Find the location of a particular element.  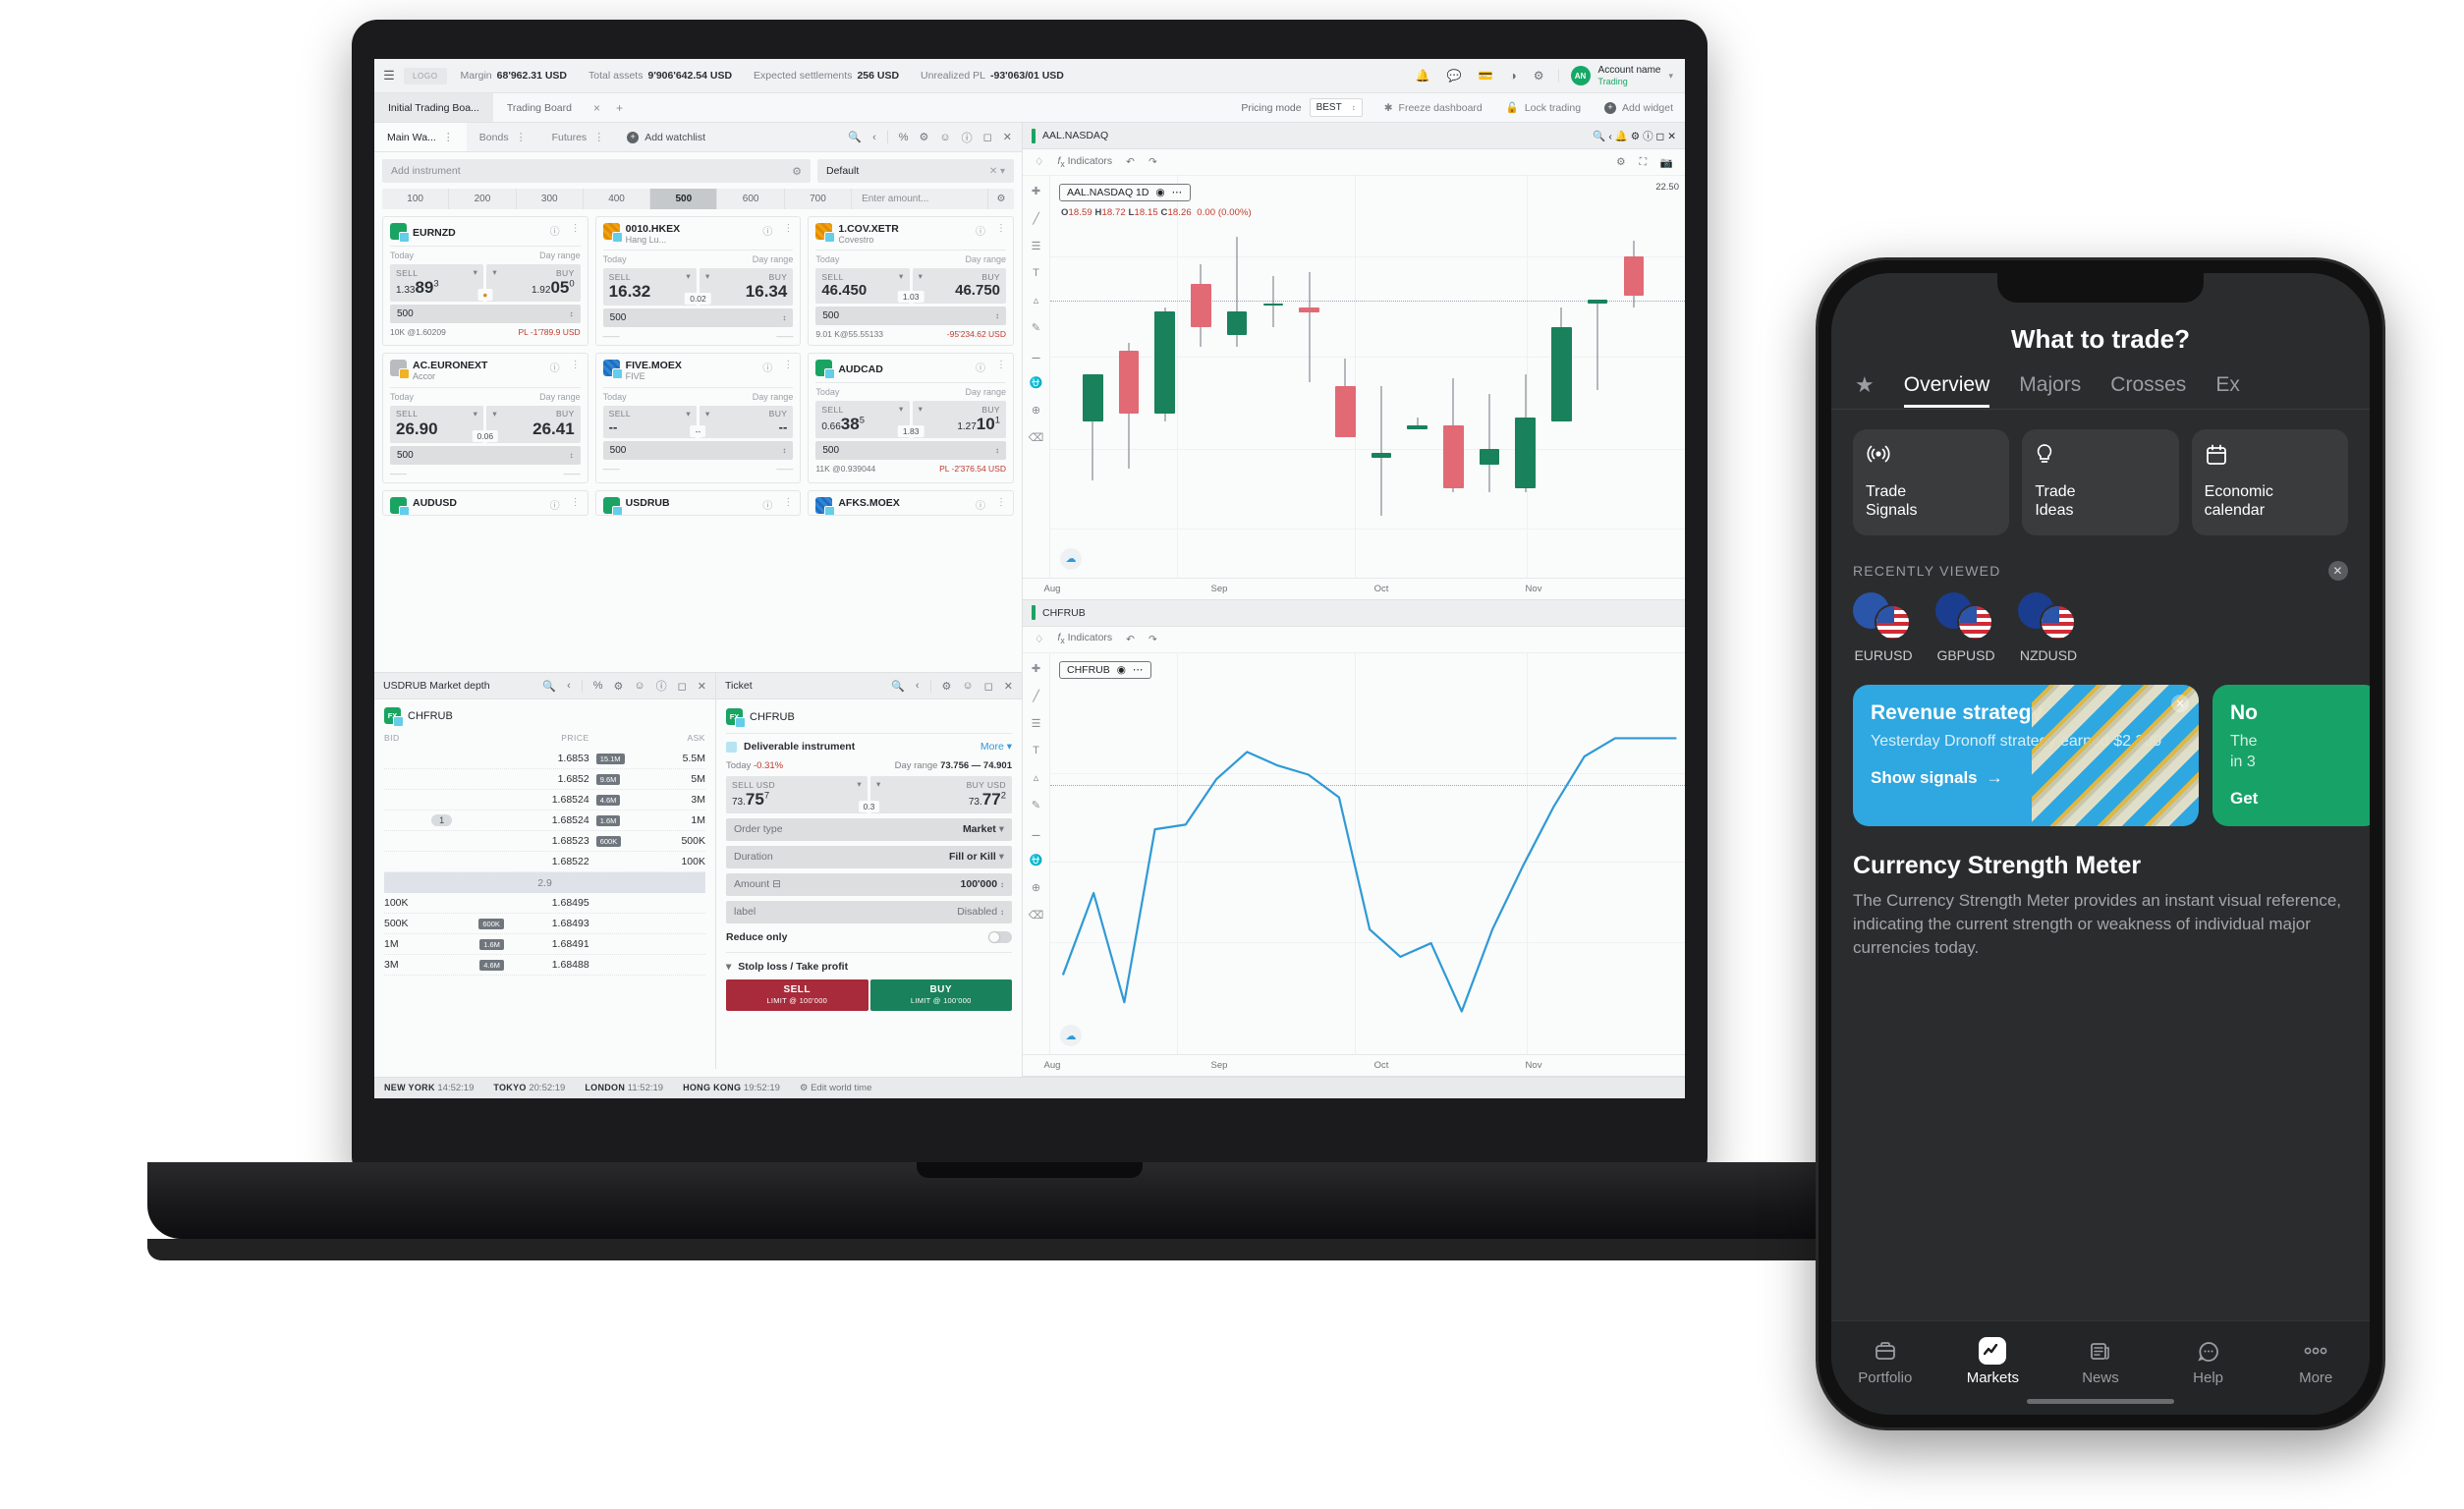

amount-preset-100: 100 is located at coordinates (416, 199).